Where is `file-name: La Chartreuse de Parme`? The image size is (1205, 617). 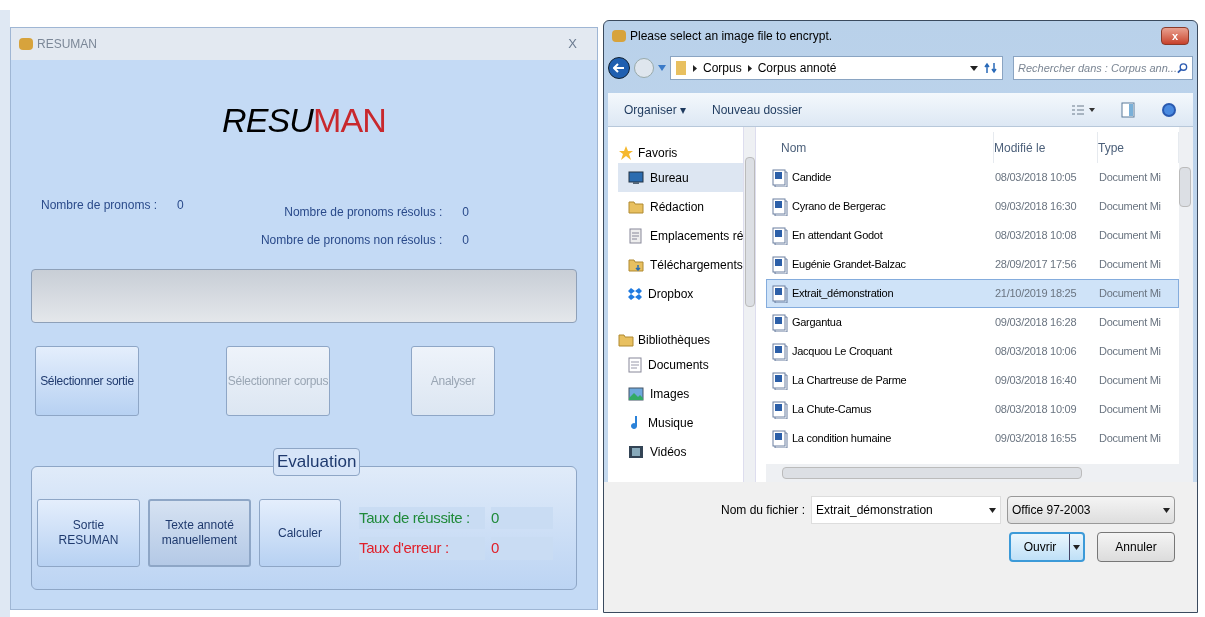 file-name: La Chartreuse de Parme is located at coordinates (849, 381).